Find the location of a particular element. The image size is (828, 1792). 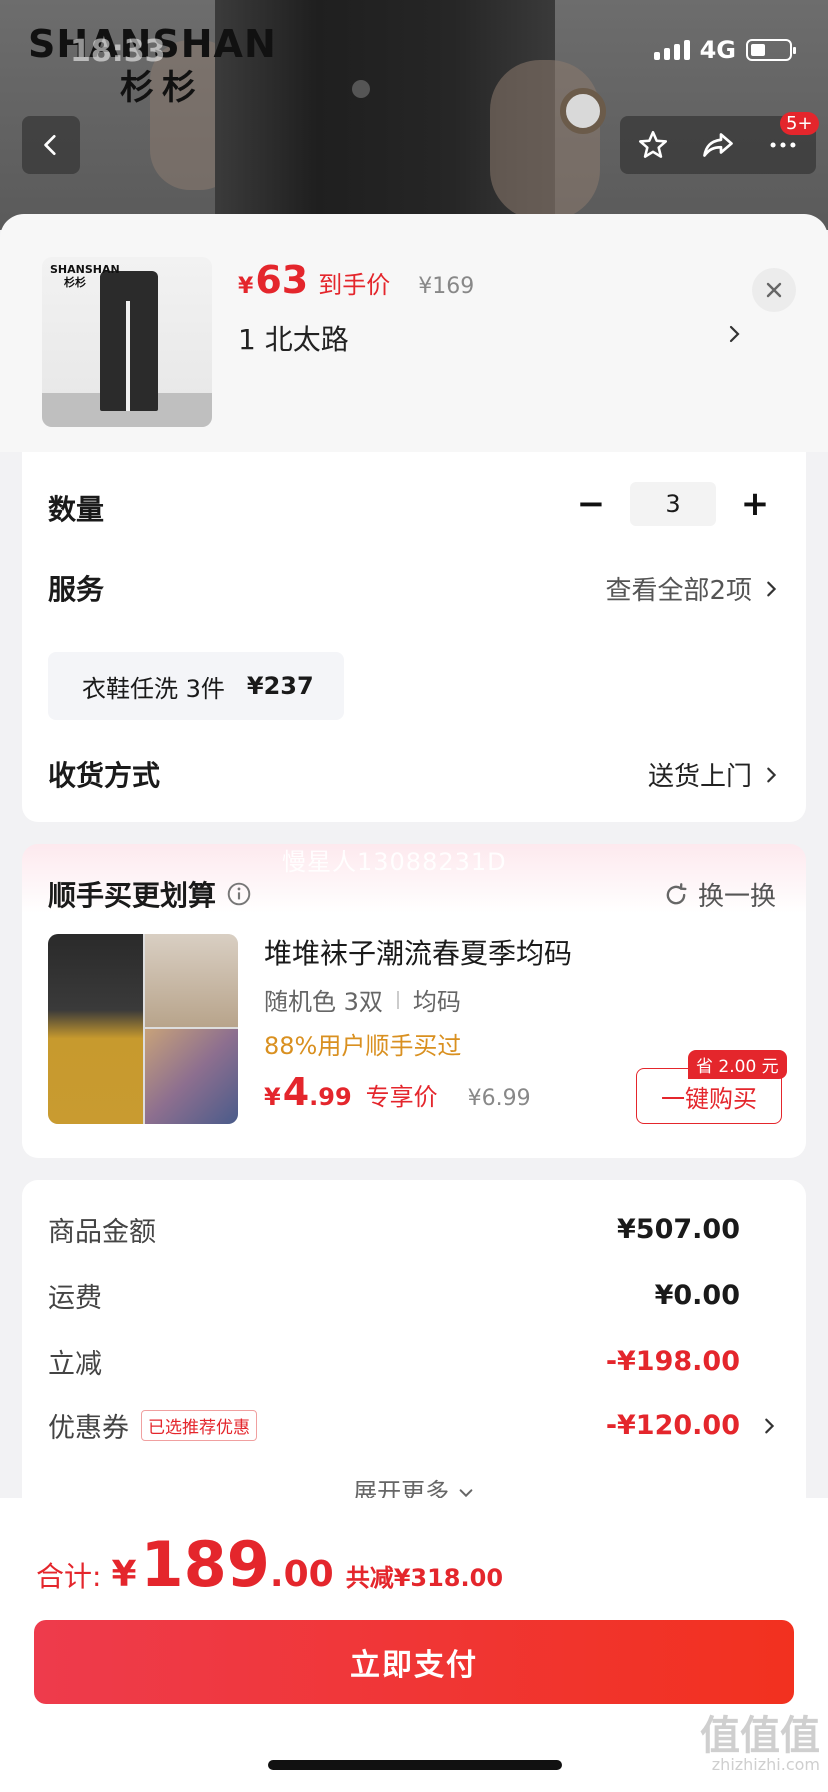

final-price: 63 is located at coordinates (282, 280).